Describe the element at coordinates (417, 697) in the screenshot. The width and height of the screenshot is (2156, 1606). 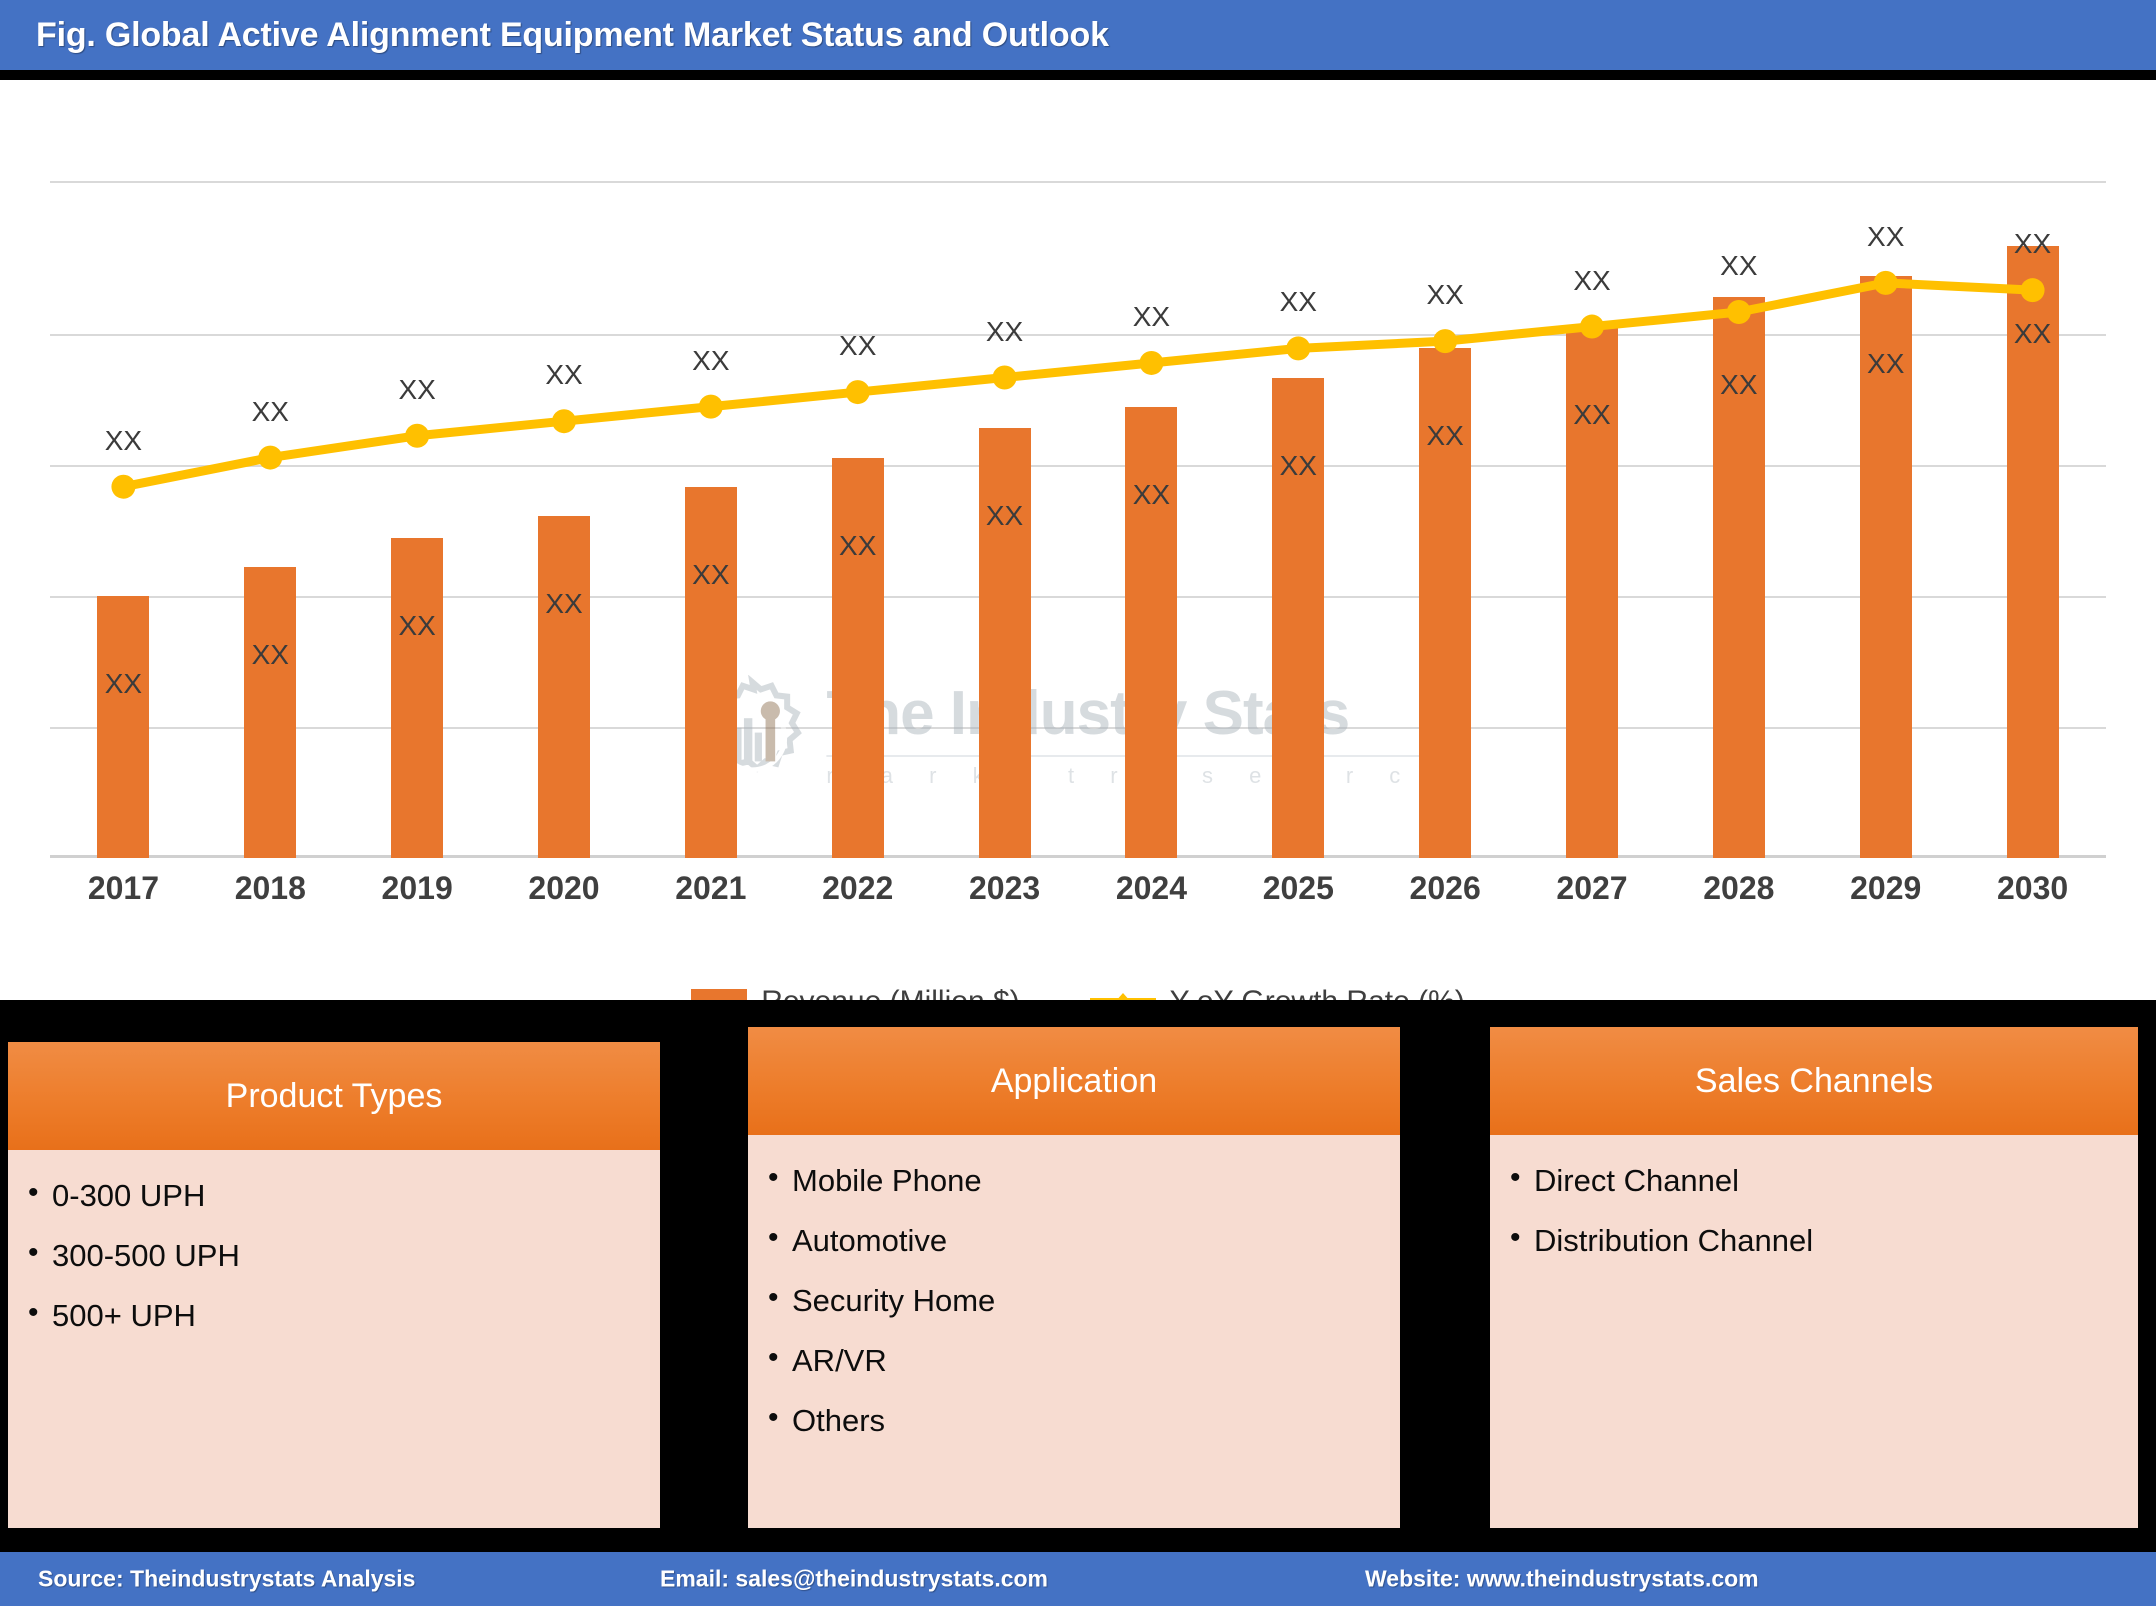
I see `bar-2019` at that location.